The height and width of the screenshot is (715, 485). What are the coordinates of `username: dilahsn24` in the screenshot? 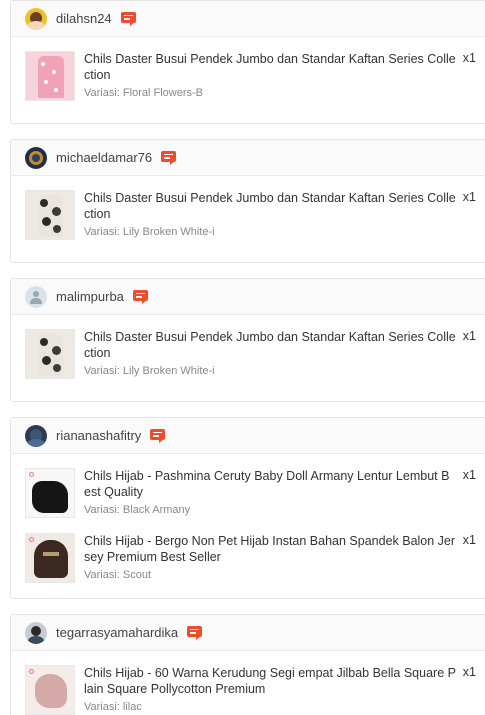 It's located at (84, 18).